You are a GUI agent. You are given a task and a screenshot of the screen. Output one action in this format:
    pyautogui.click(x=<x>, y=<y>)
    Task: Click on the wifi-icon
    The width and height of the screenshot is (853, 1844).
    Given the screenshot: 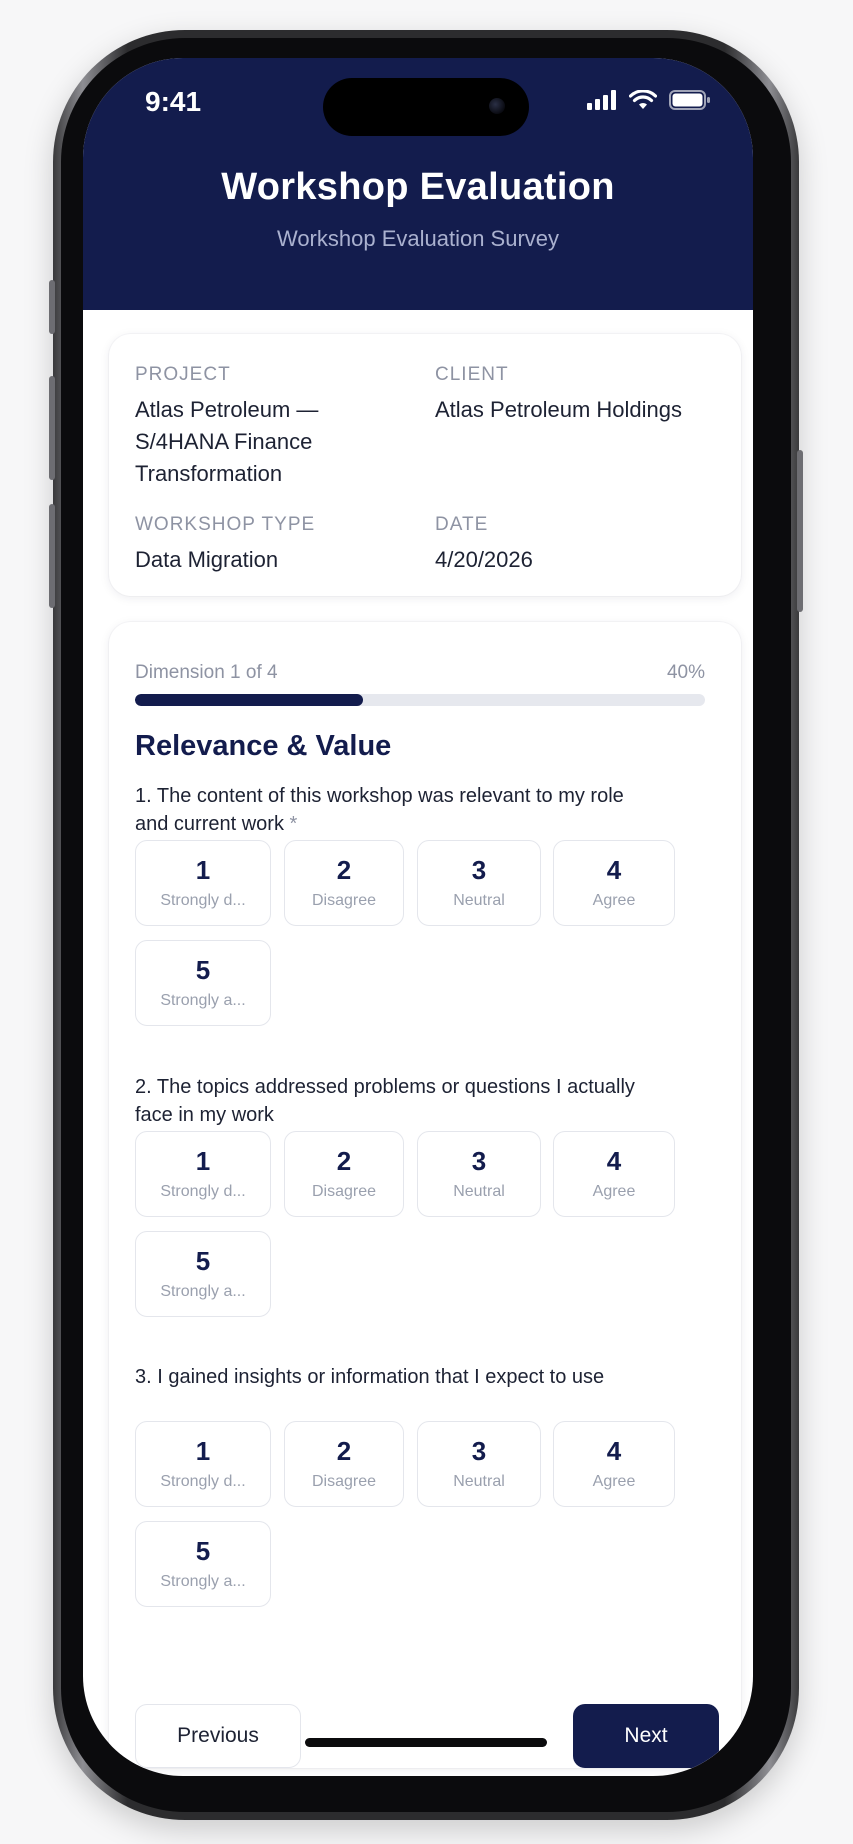 What is the action you would take?
    pyautogui.click(x=643, y=99)
    